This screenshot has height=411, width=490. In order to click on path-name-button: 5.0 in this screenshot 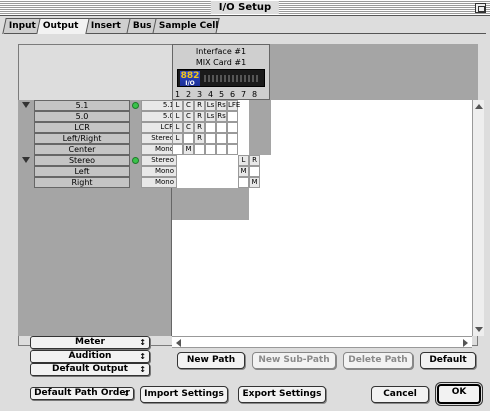, I will do `click(82, 116)`.